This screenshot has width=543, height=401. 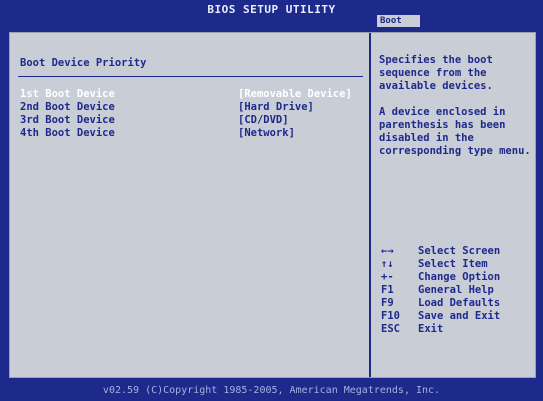 I want to click on boot-device-label: 4th Boot Device, so click(x=67, y=133).